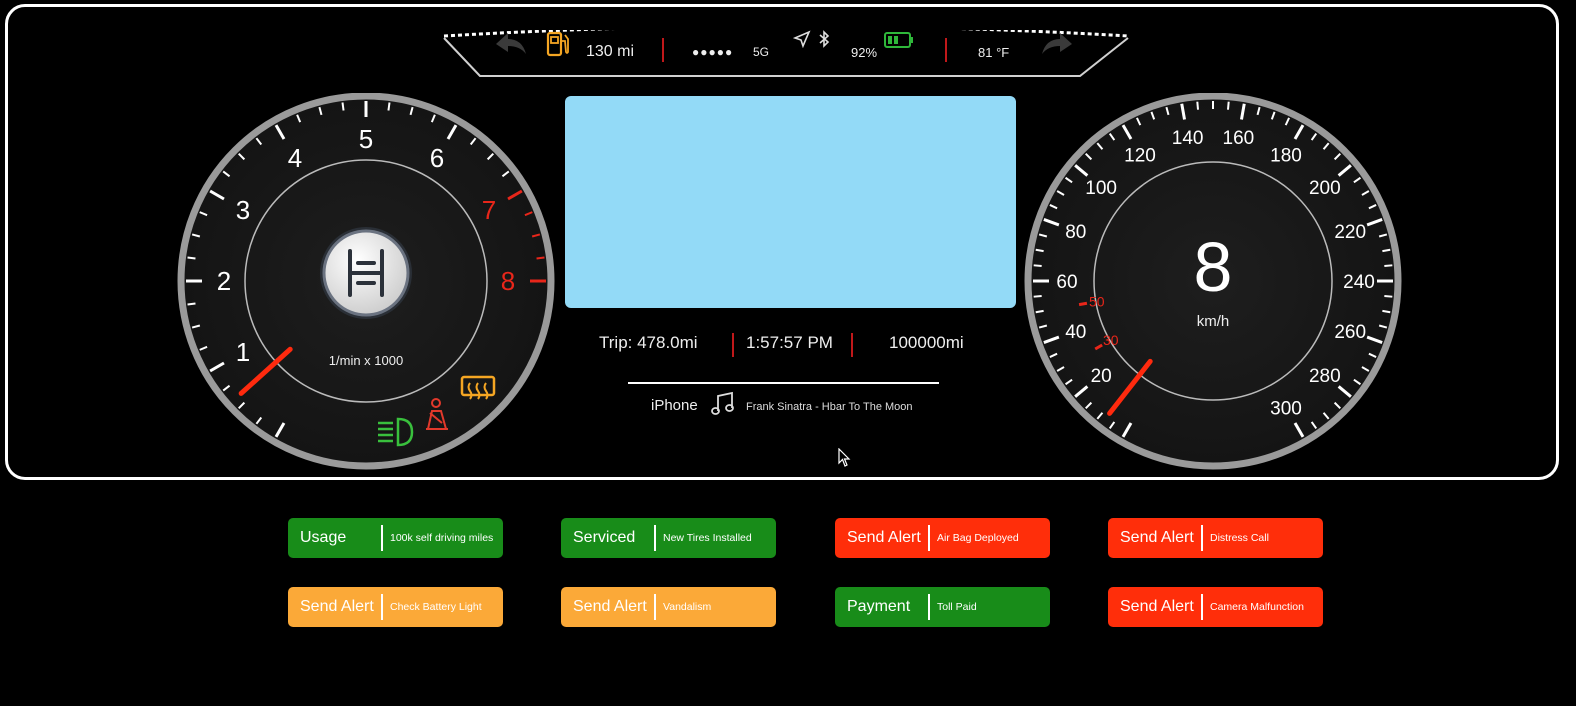 Image resolution: width=1576 pixels, height=706 pixels. I want to click on speedo-label: 300, so click(1286, 408).